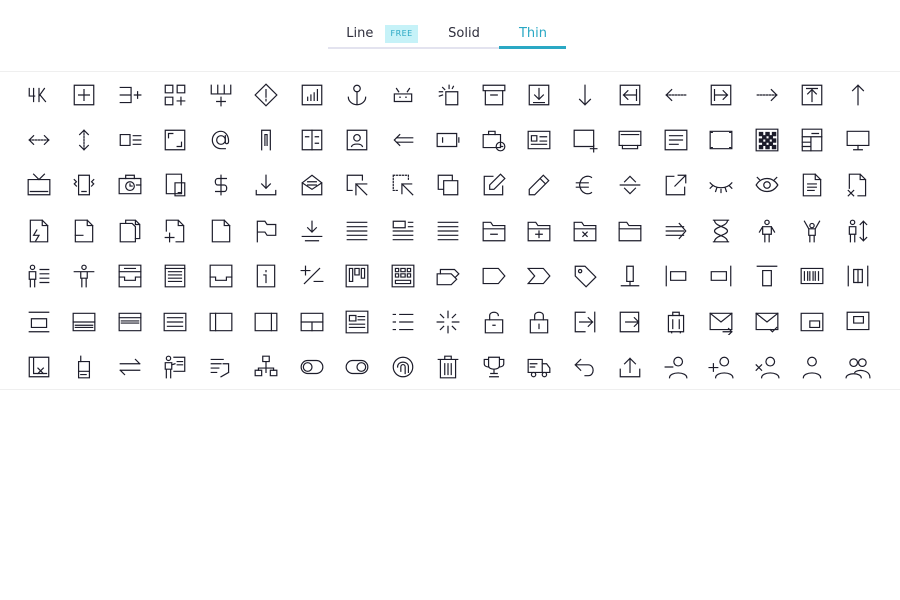  What do you see at coordinates (858, 230) in the screenshot?
I see `person-arrows-icon` at bounding box center [858, 230].